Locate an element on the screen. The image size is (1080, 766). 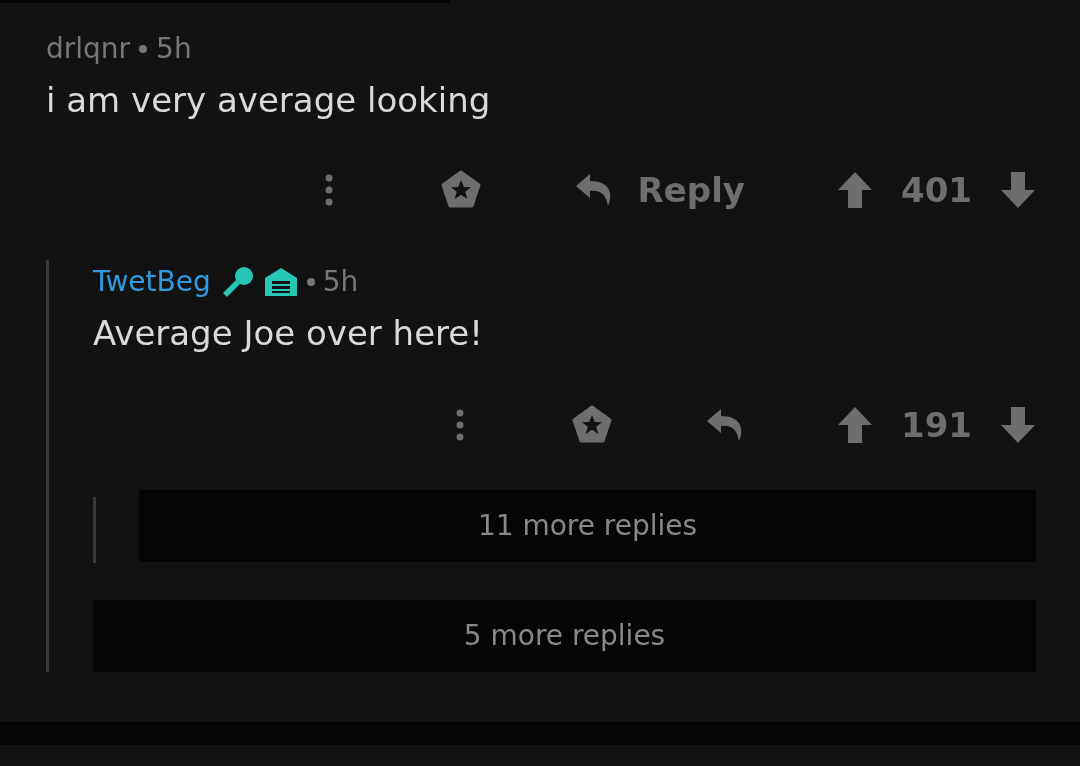
vote-count: 401 is located at coordinates (936, 190).